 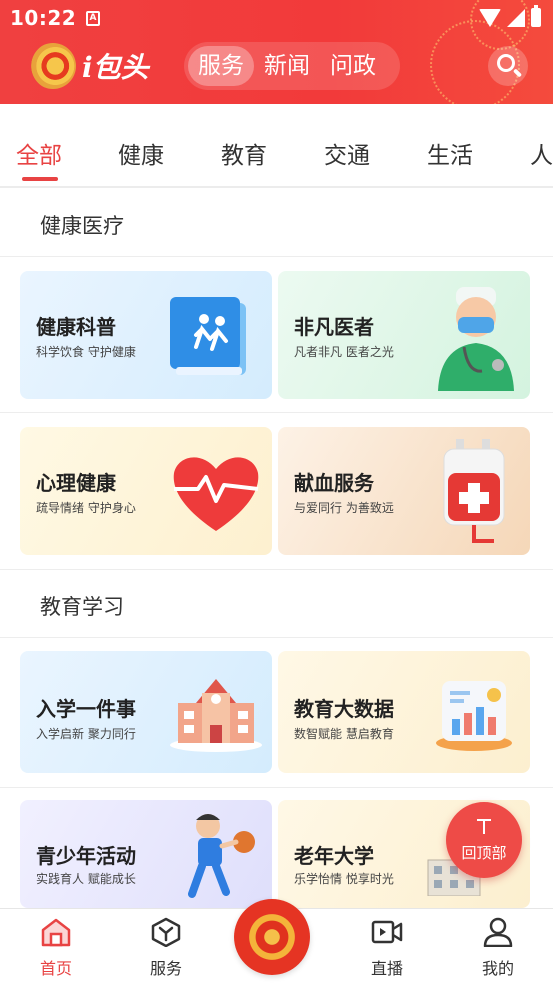 I want to click on basketball-player-icon, so click(x=221, y=856).